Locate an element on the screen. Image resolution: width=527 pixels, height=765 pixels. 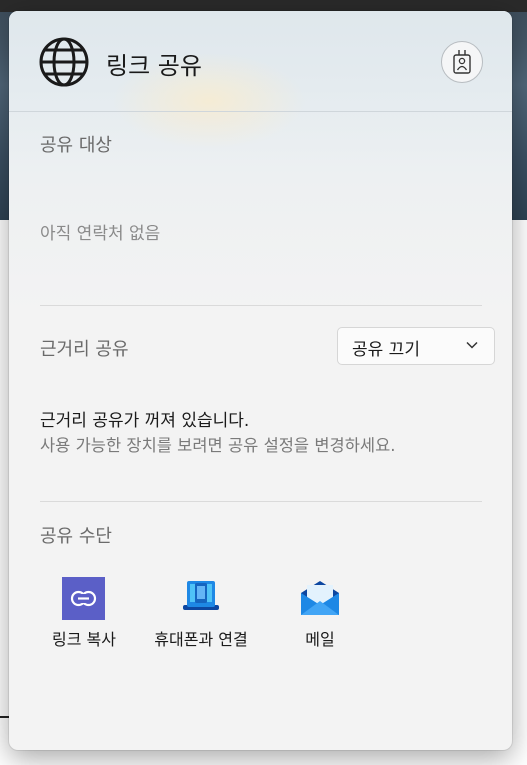
link-copy-icon is located at coordinates (83, 598).